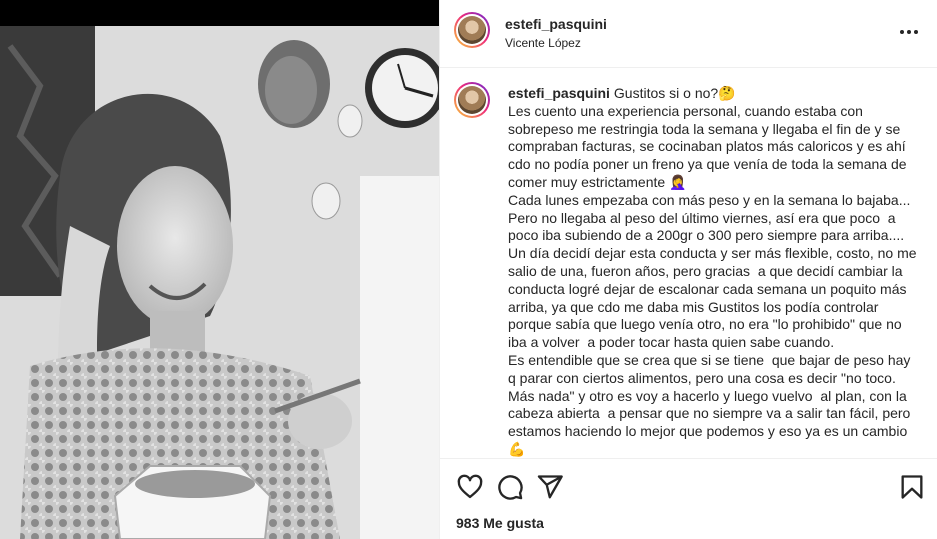 The width and height of the screenshot is (937, 539). What do you see at coordinates (470, 487) in the screenshot?
I see `heart-icon` at bounding box center [470, 487].